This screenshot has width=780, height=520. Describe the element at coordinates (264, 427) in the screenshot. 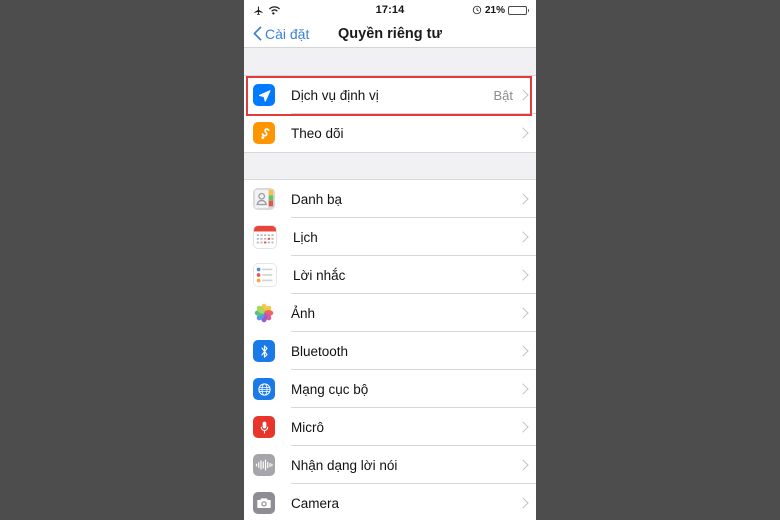

I see `microphone-icon` at that location.